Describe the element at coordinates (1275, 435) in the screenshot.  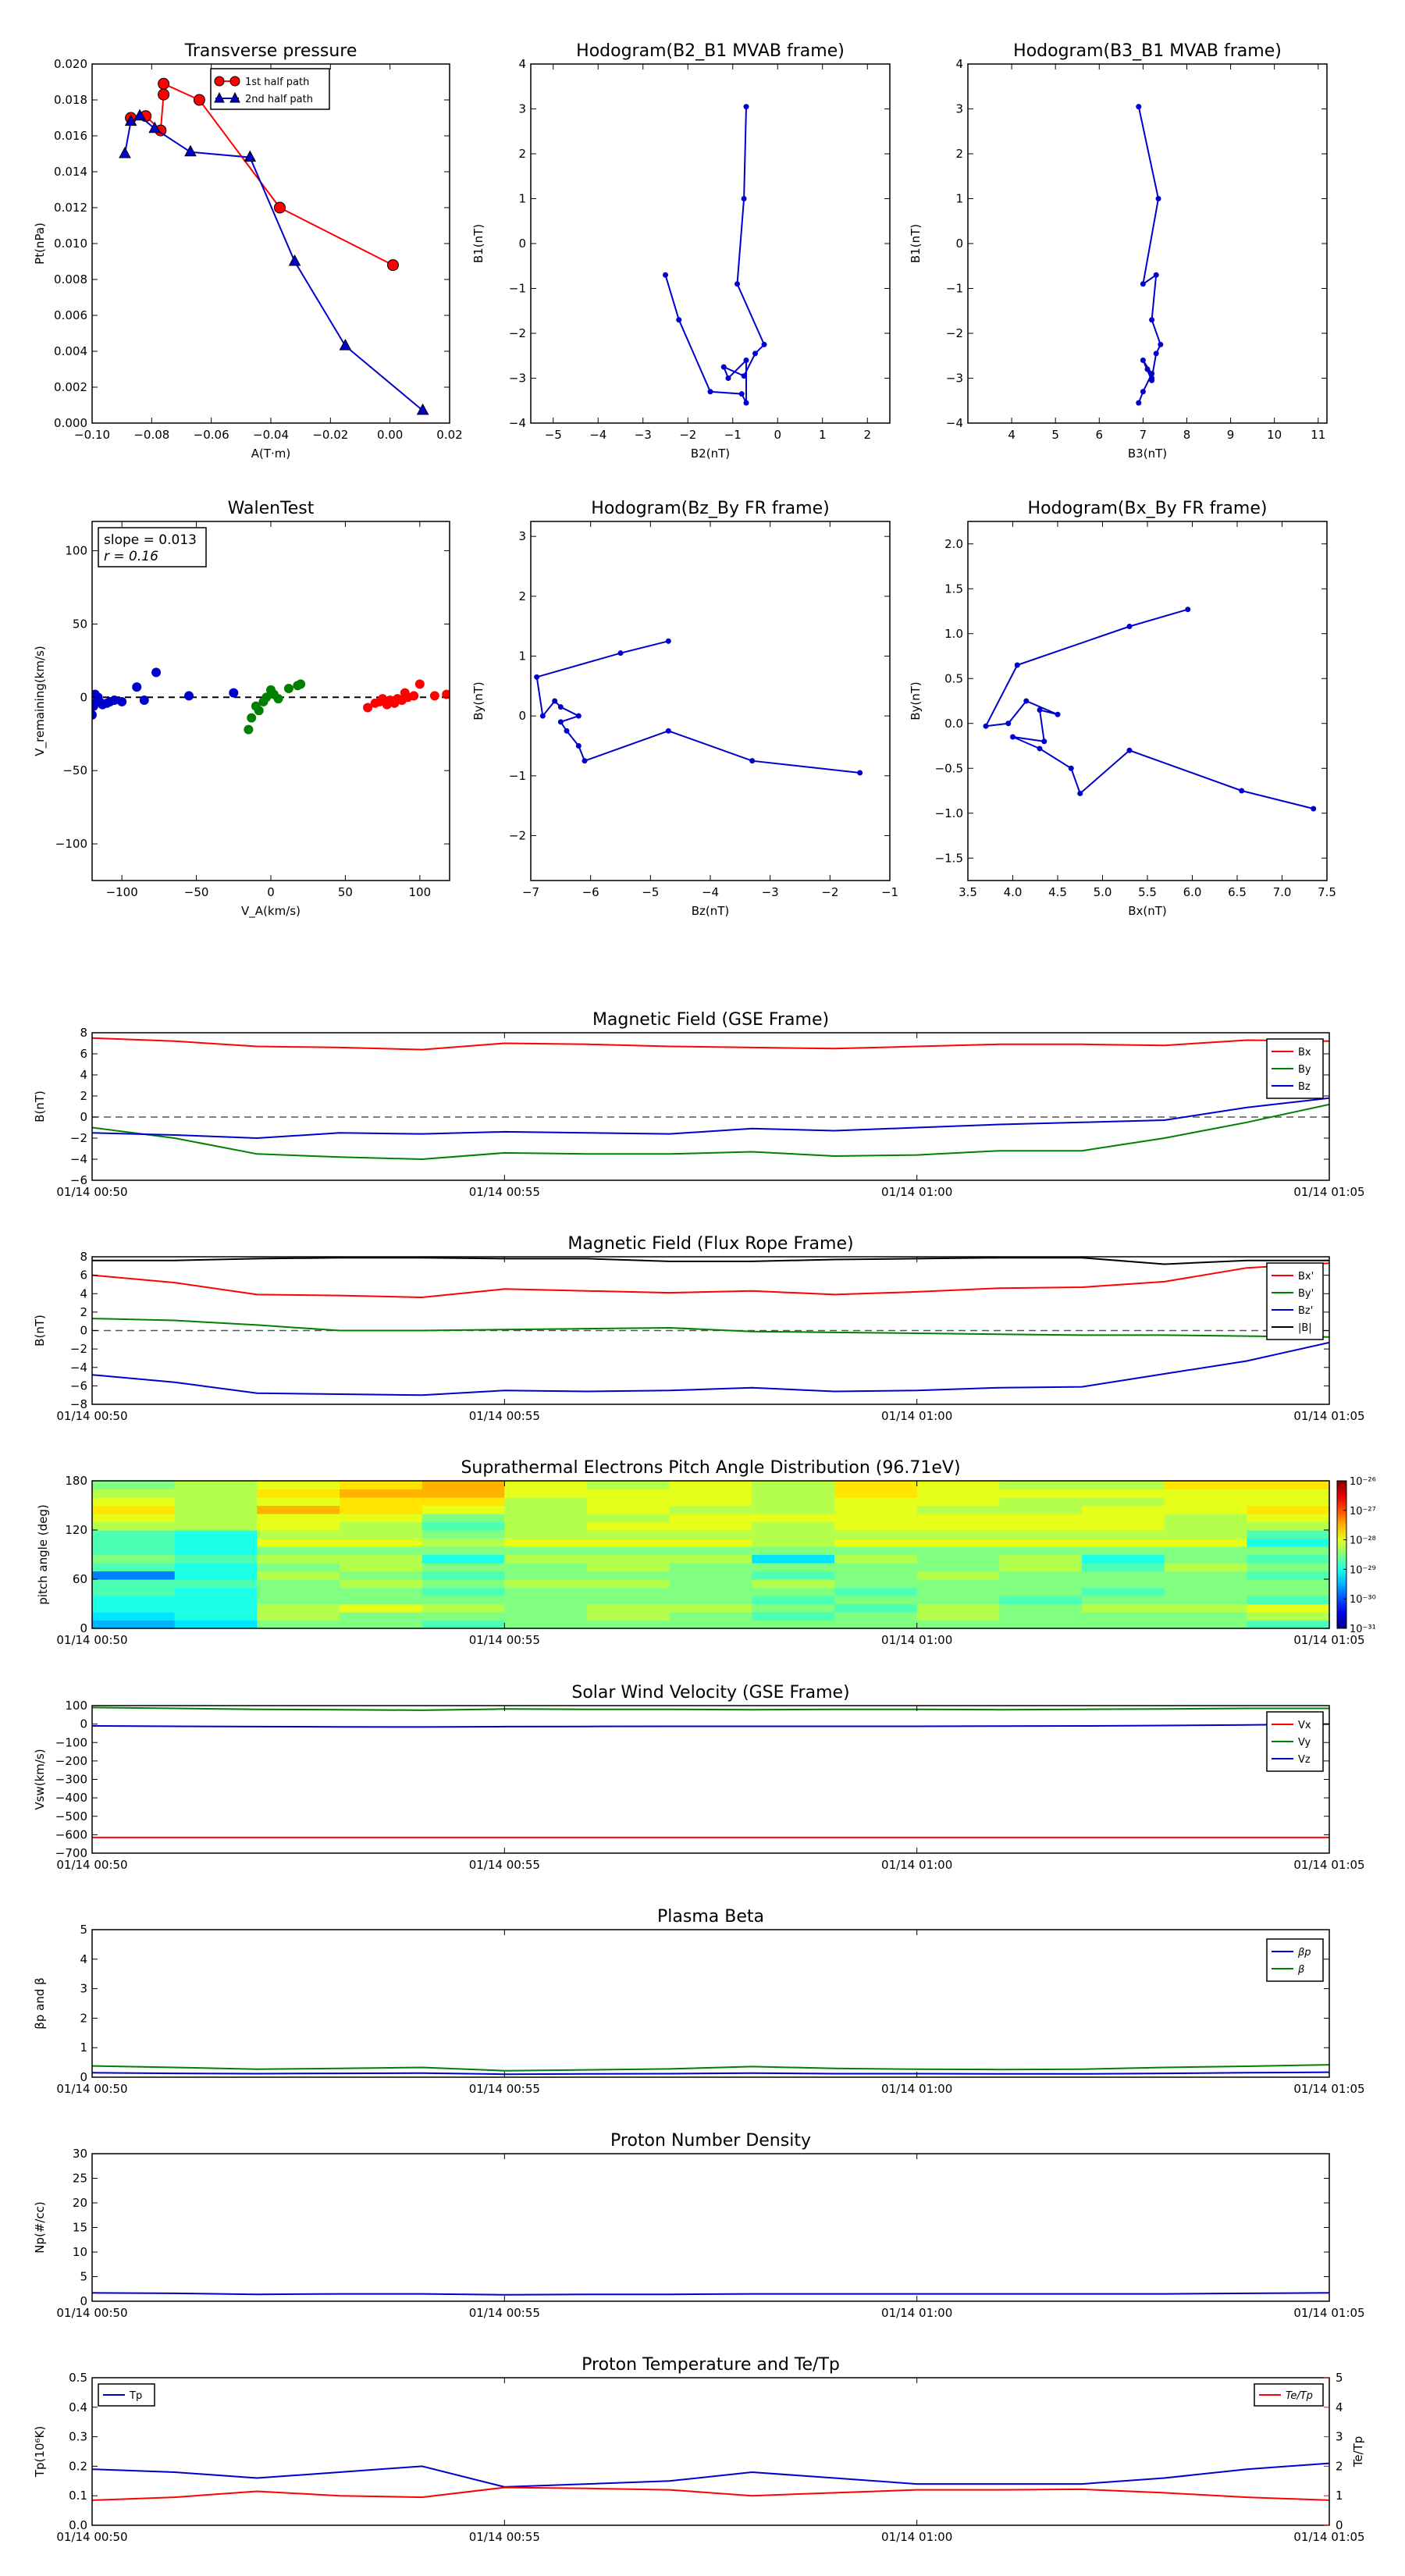
I see `x-tick-label: 10` at that location.